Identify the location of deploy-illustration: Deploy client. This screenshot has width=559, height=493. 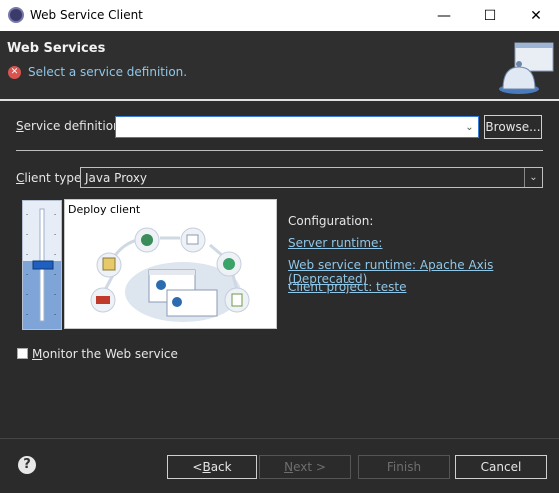
(170, 264).